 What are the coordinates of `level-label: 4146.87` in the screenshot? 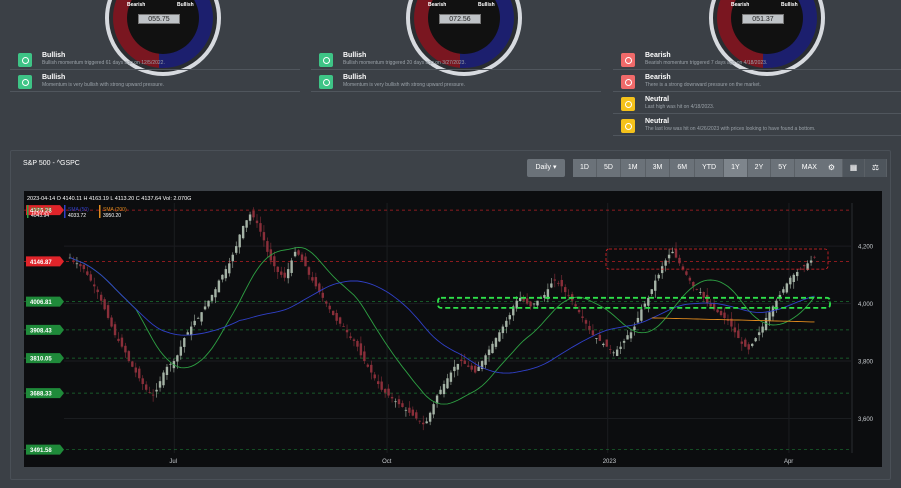 It's located at (41, 263).